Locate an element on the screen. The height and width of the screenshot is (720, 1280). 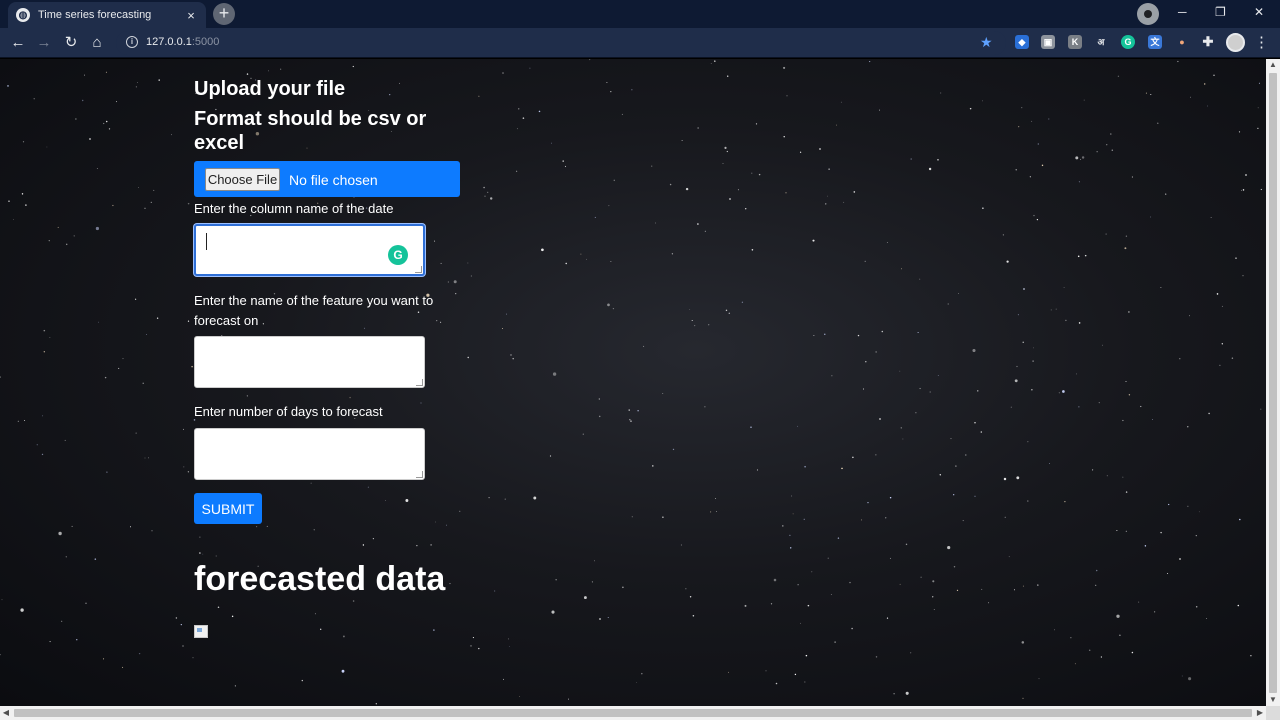
tab-active: ◍ Time series forecasting × is located at coordinates (107, 15).